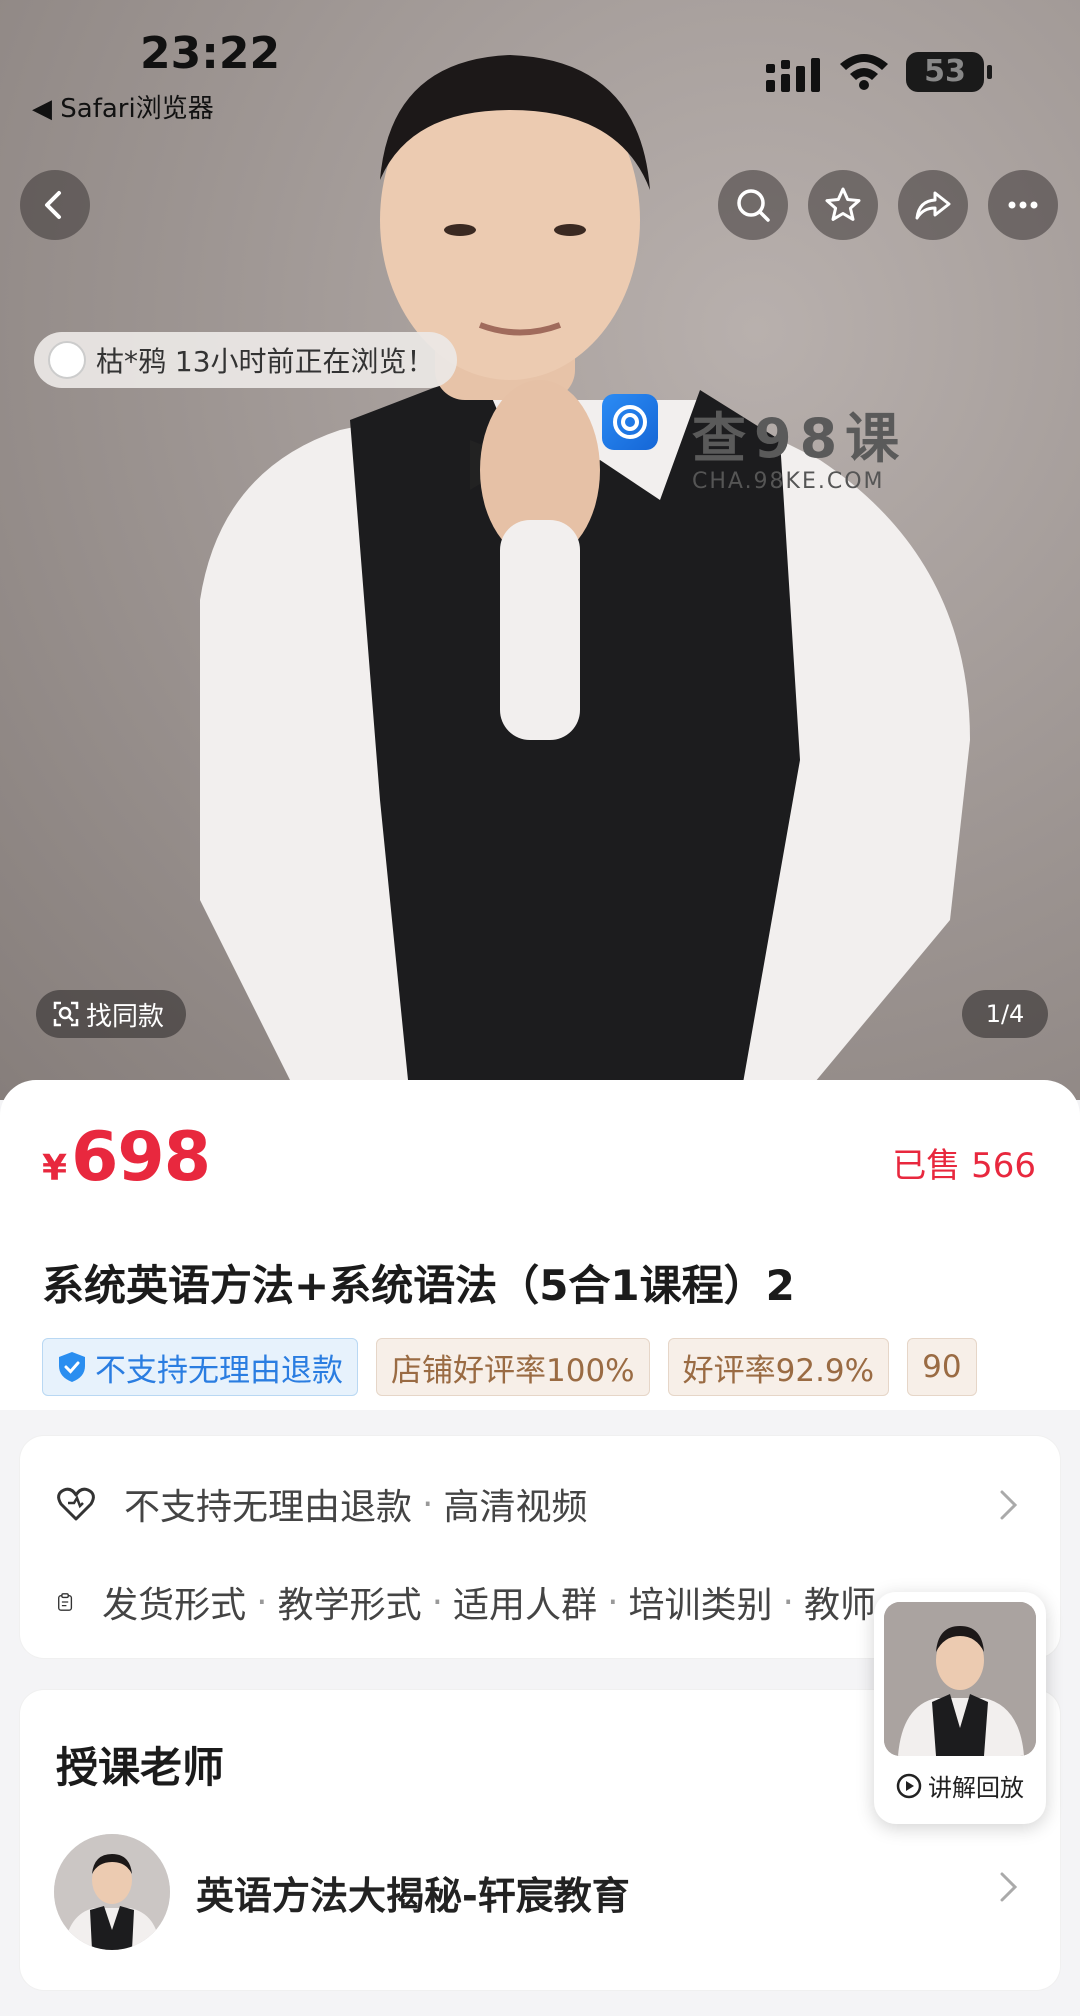 This screenshot has height=2016, width=1080. What do you see at coordinates (864, 72) in the screenshot?
I see `wifi-icon` at bounding box center [864, 72].